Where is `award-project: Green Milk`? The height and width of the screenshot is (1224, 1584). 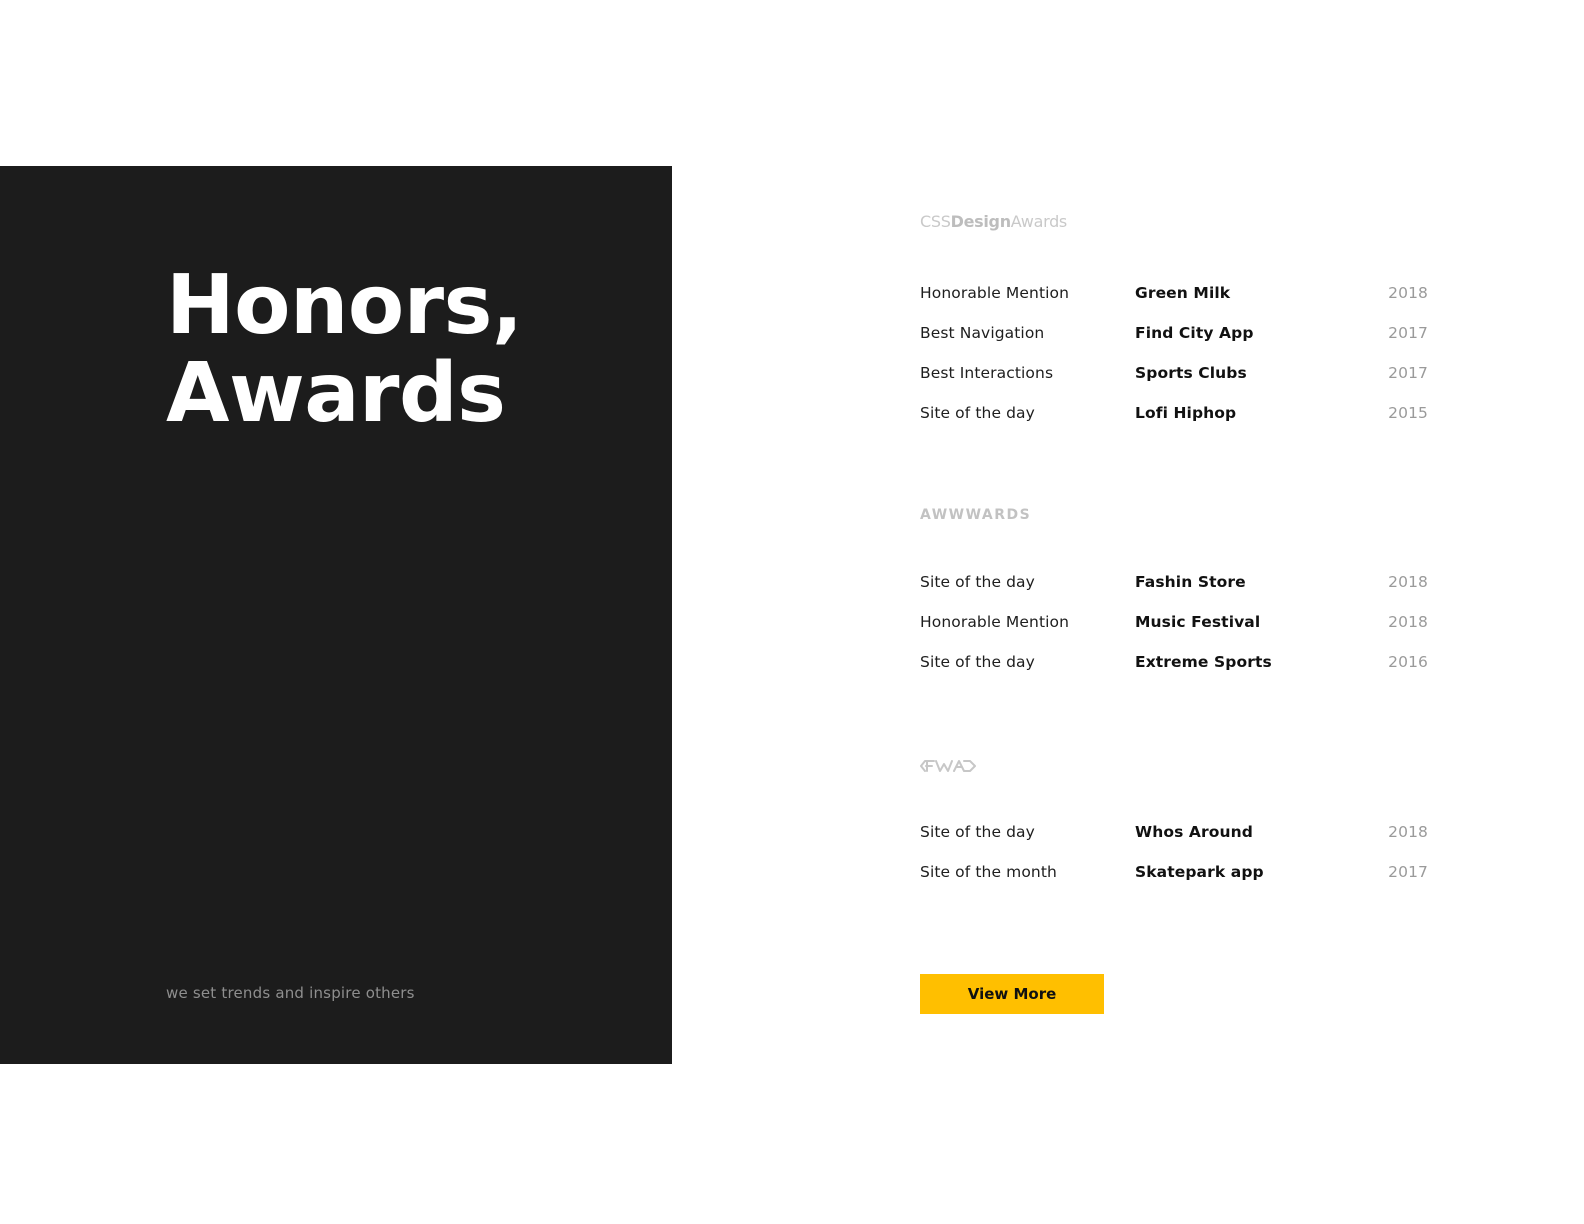
award-project: Green Milk is located at coordinates (1183, 293).